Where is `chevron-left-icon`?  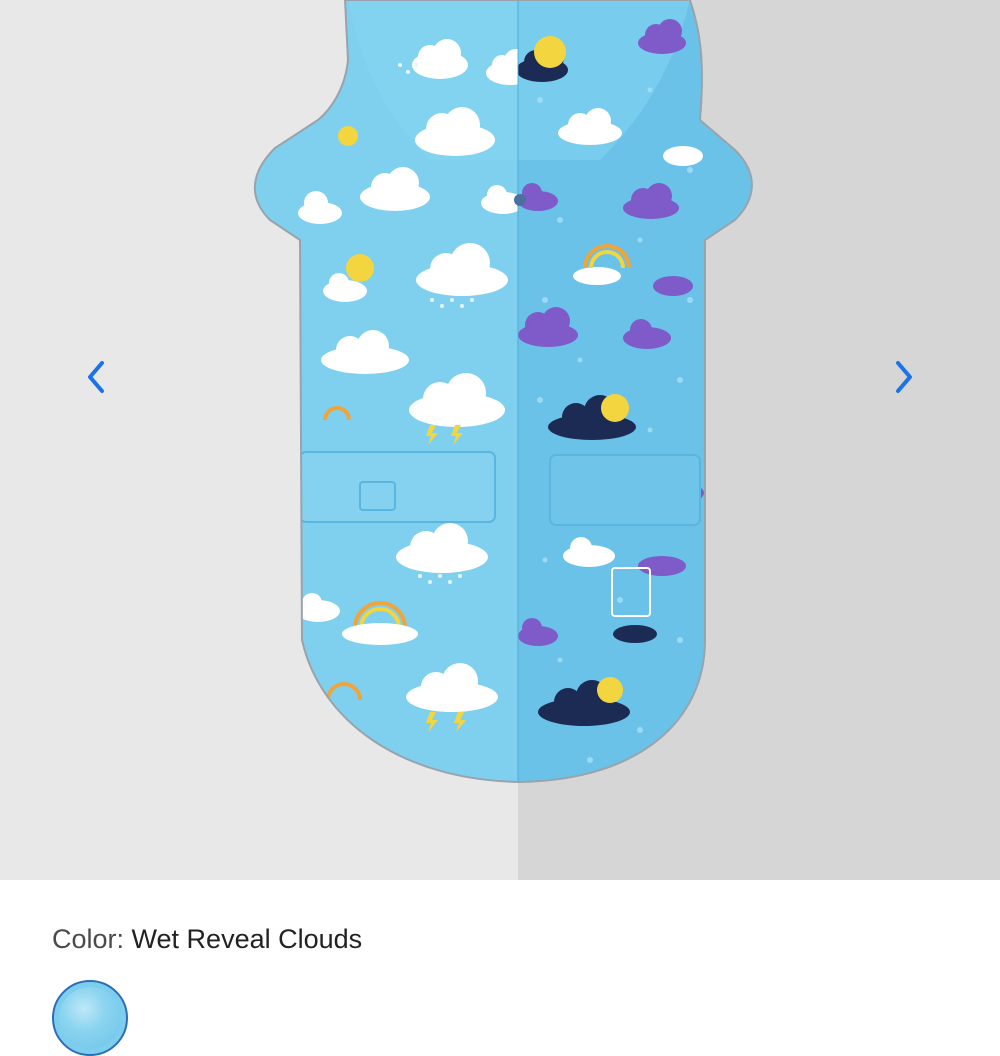
chevron-left-icon is located at coordinates (96, 377).